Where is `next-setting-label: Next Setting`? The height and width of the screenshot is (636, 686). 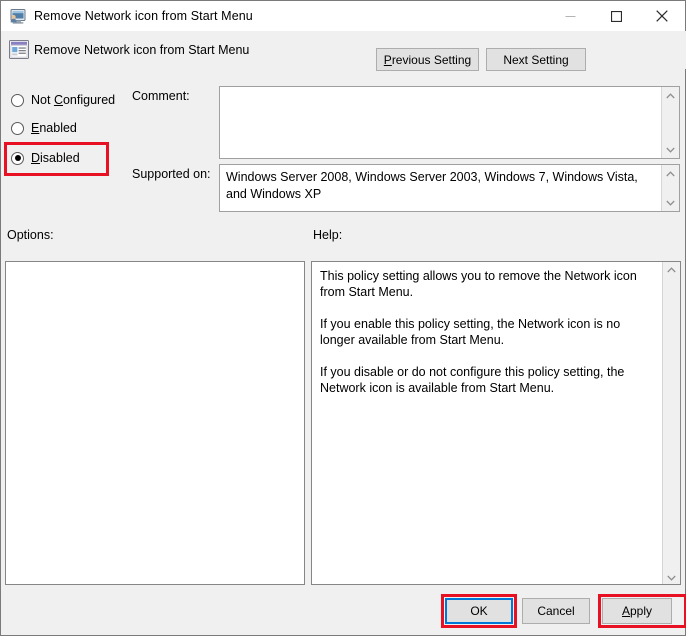
next-setting-label: Next Setting is located at coordinates (536, 59).